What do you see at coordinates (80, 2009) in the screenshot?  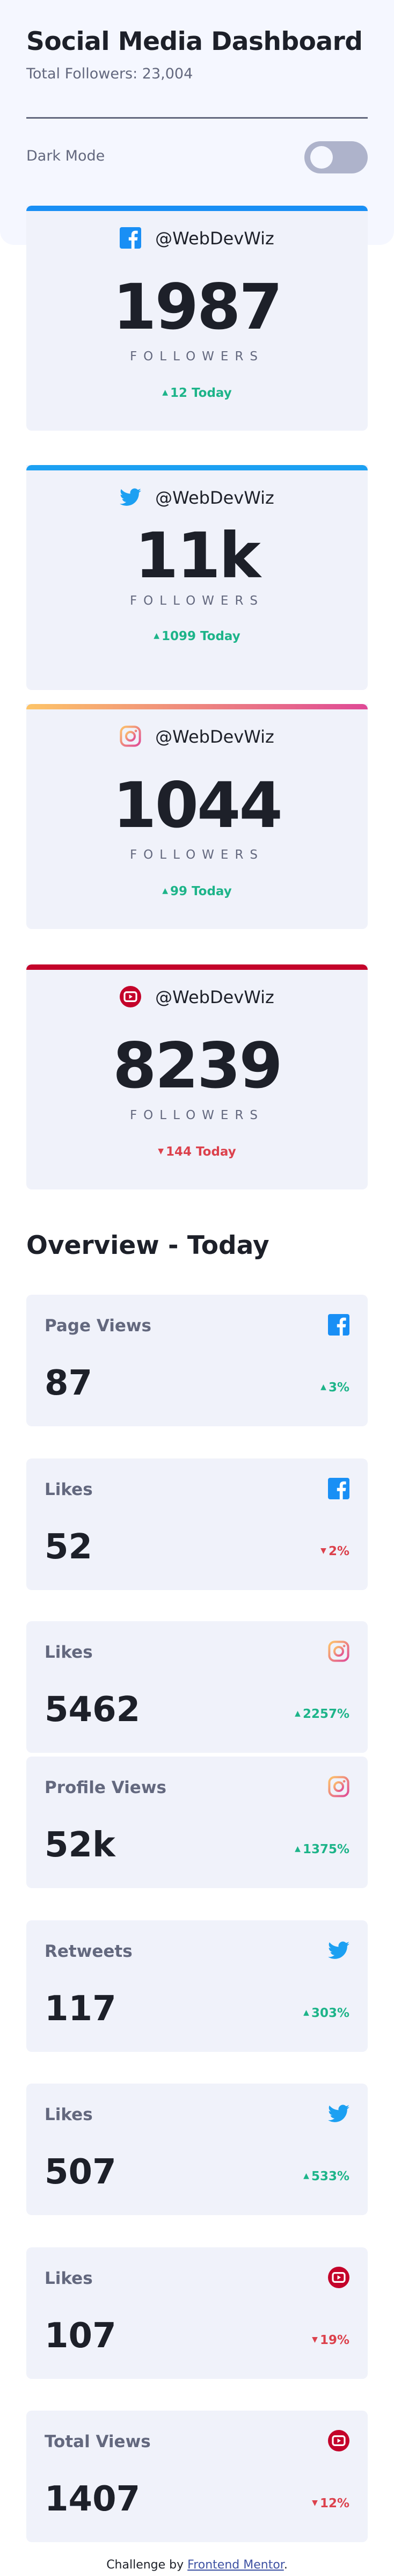 I see `overview-value: 117` at bounding box center [80, 2009].